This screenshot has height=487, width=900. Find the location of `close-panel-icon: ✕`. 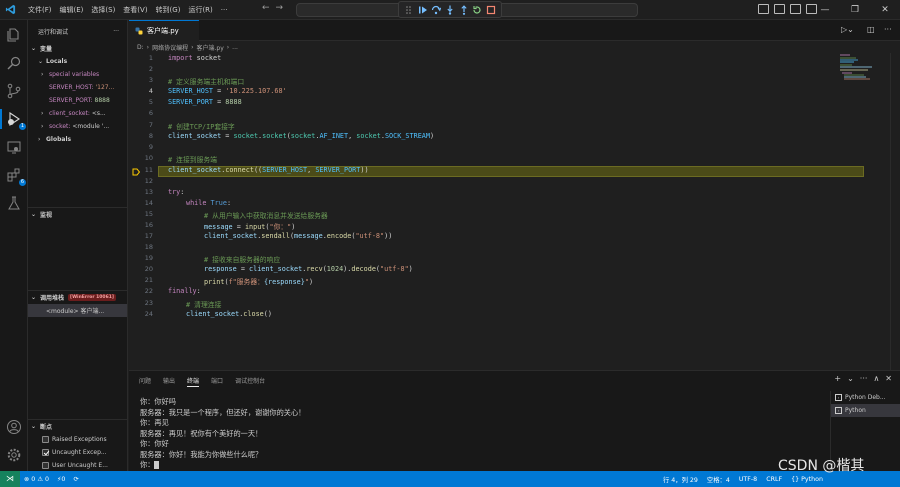

close-panel-icon: ✕ is located at coordinates (888, 378).